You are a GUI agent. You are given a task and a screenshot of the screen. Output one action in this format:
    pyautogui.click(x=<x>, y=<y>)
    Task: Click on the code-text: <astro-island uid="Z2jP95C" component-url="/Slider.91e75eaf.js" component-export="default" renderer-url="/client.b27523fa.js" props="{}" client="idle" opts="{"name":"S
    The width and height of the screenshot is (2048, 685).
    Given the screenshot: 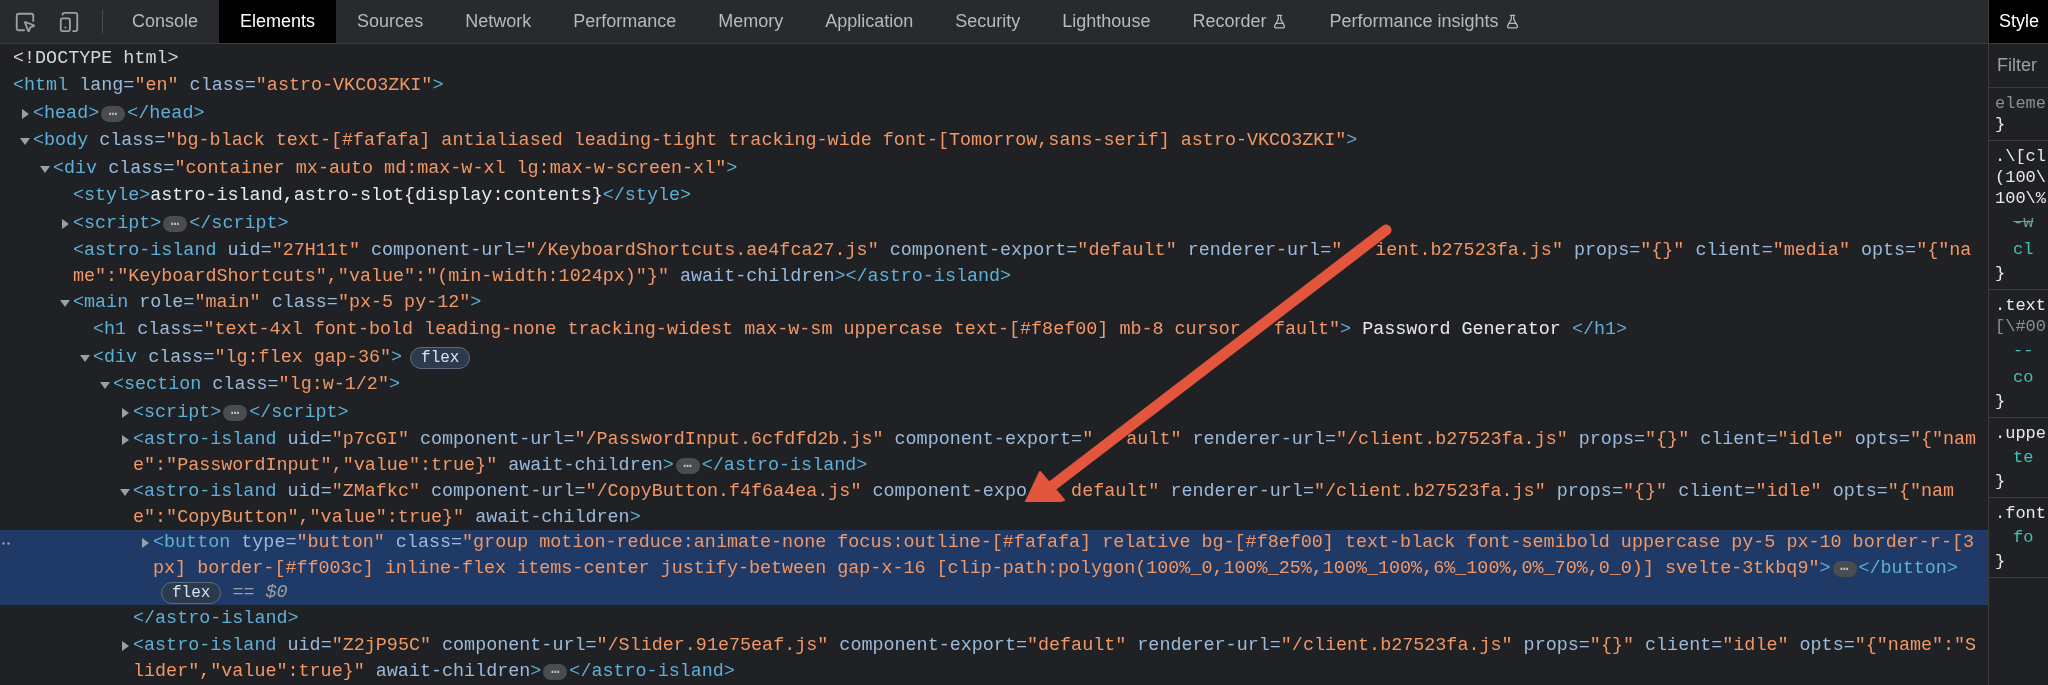 What is the action you would take?
    pyautogui.click(x=1055, y=646)
    